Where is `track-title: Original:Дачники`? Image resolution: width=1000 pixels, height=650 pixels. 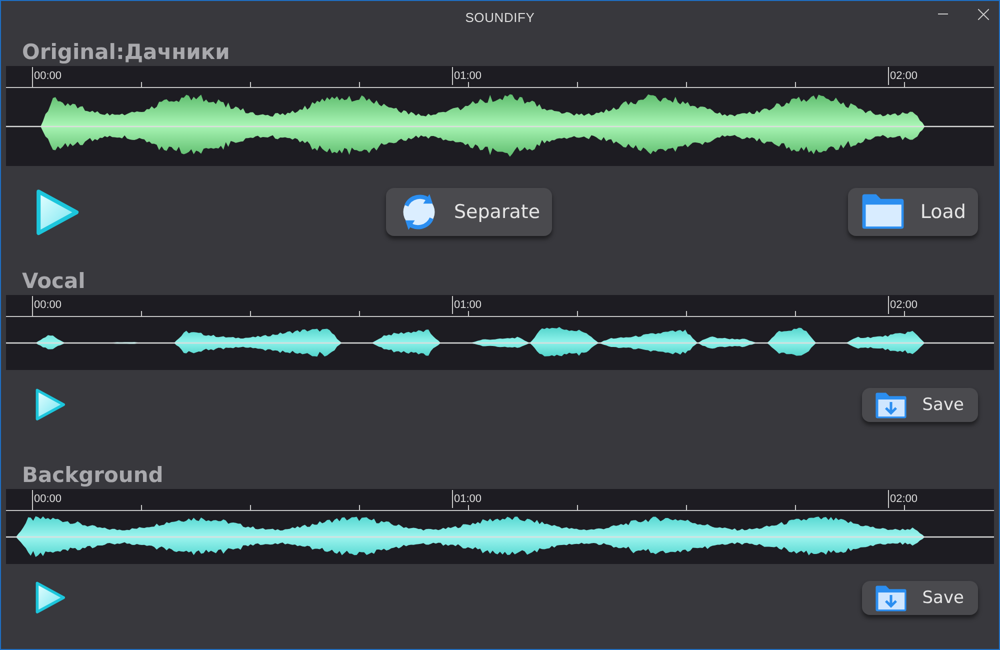 track-title: Original:Дачники is located at coordinates (126, 52).